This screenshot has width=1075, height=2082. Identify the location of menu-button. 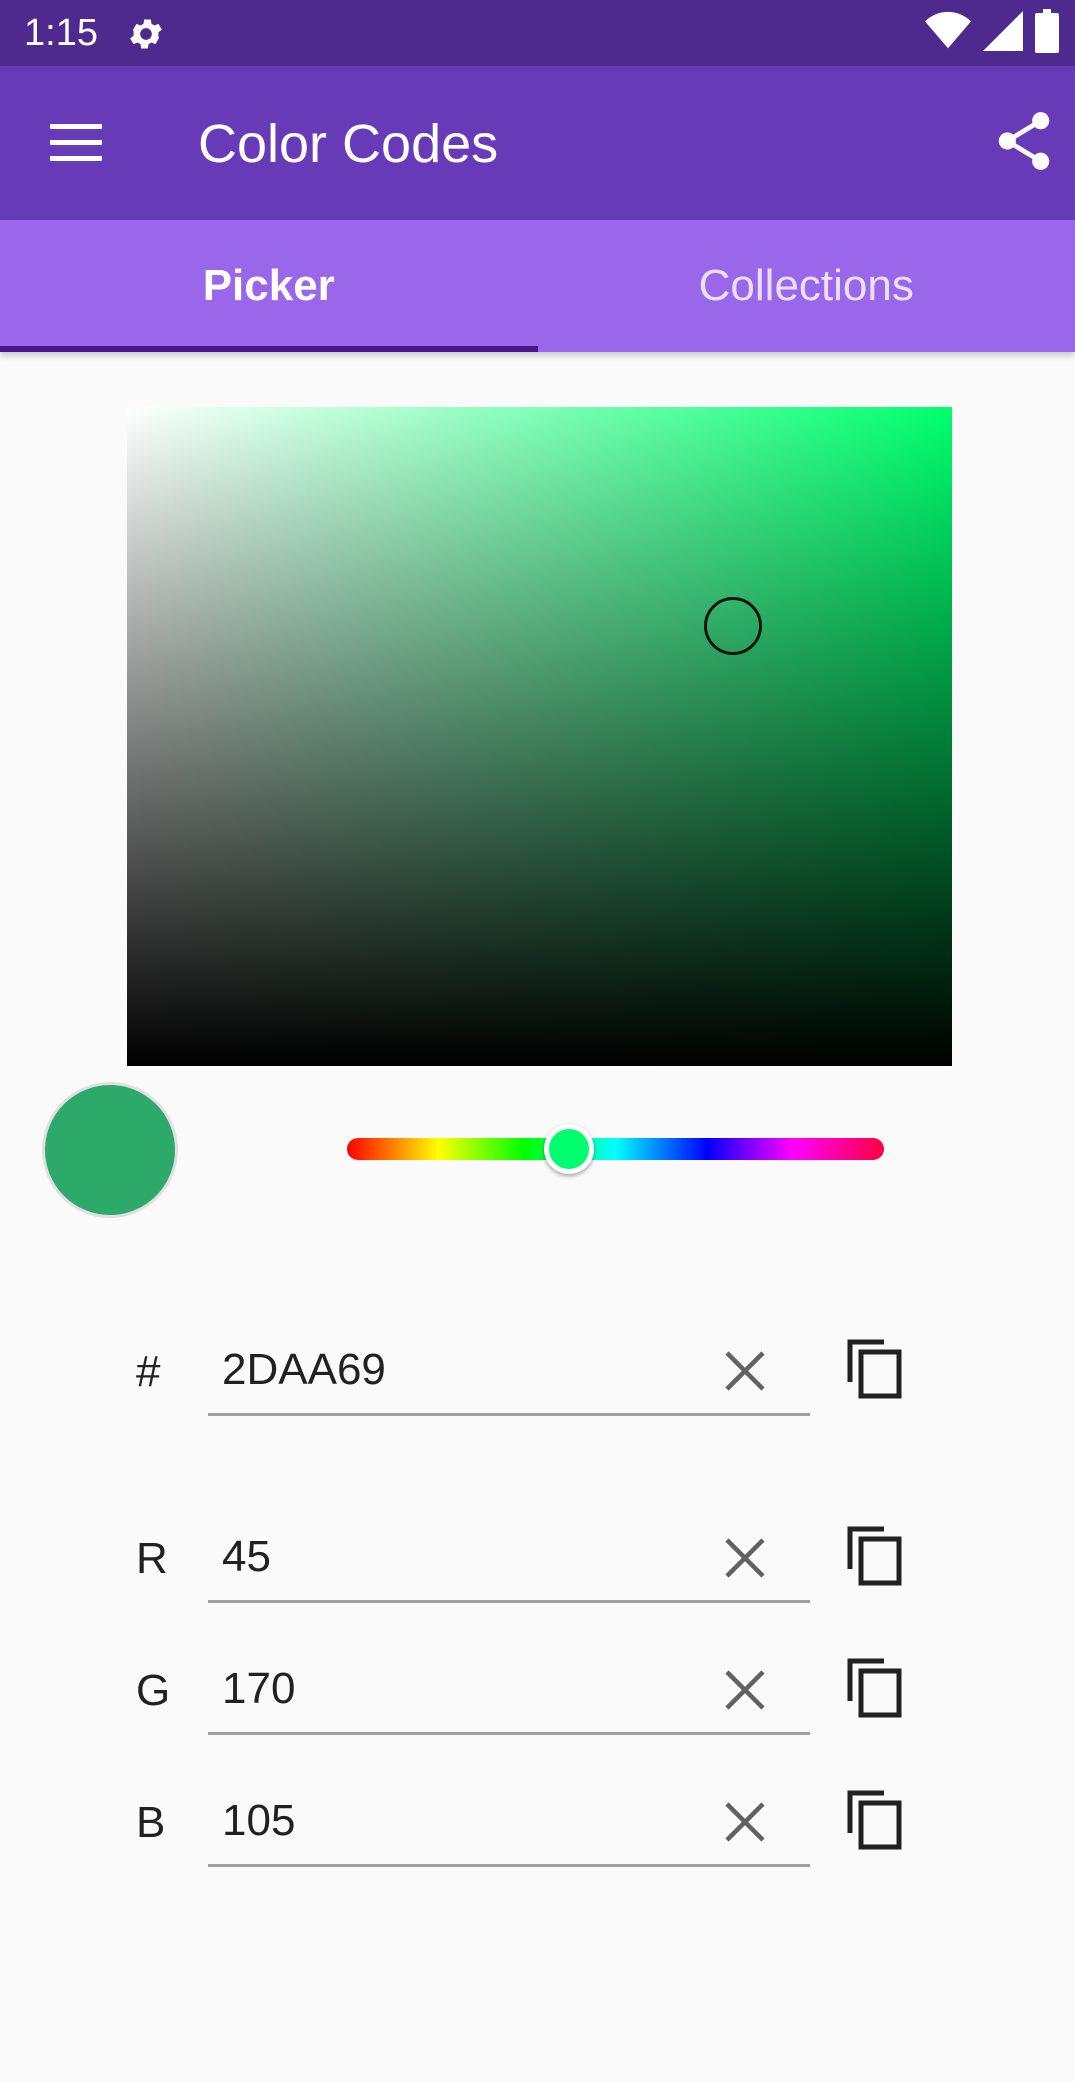
(76, 143).